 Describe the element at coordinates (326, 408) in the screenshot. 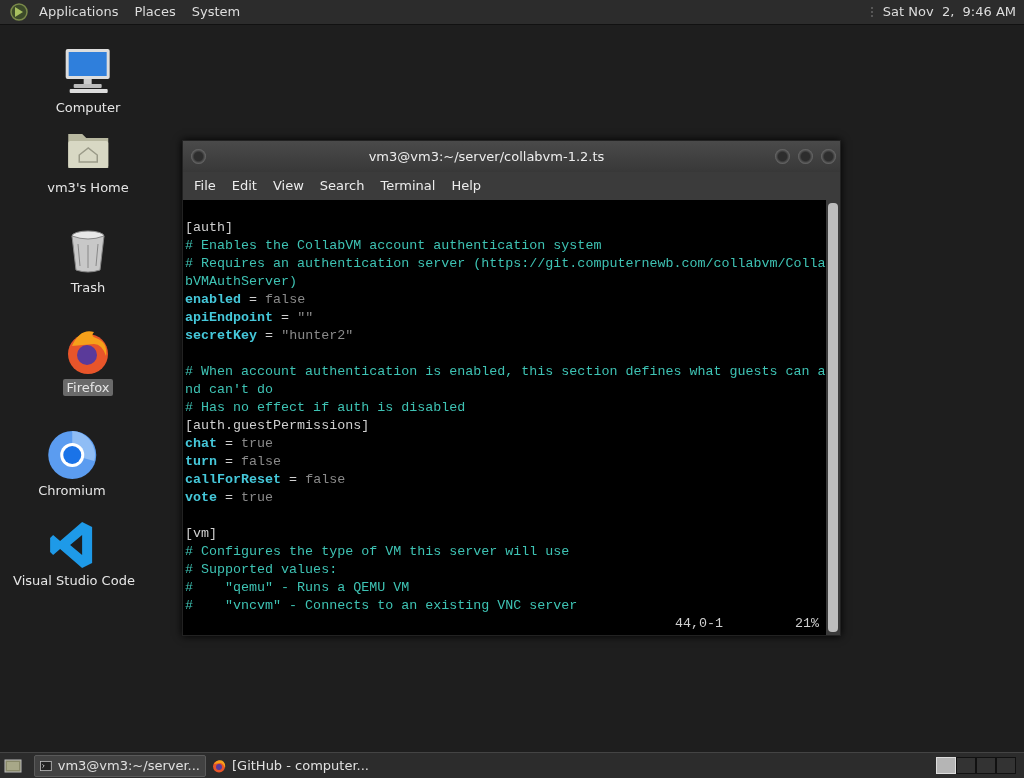

I see `code-line: # Has no effect if auth is disabled` at that location.